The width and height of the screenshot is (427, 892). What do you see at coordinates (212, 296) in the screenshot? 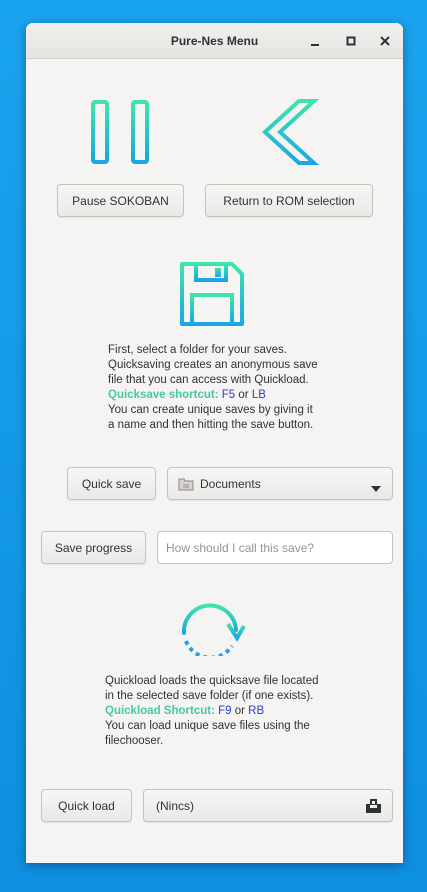
I see `floppy-disk-icon` at bounding box center [212, 296].